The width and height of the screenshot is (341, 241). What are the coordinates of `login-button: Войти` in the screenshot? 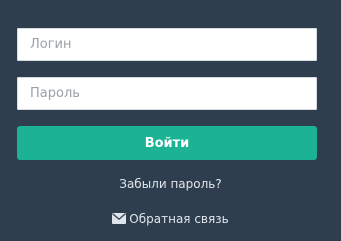 It's located at (167, 143).